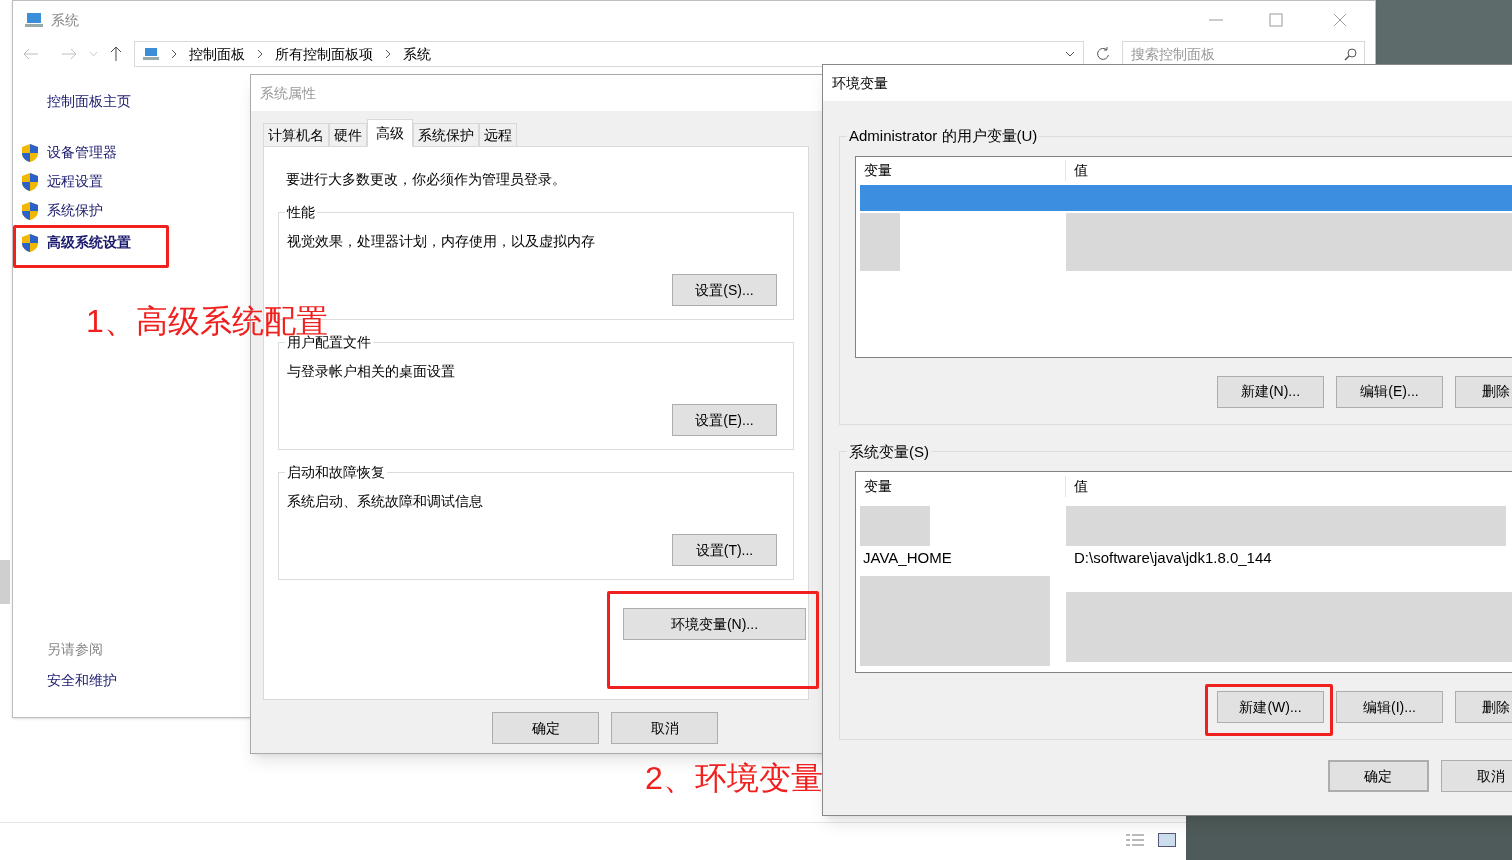 This screenshot has height=860, width=1512. I want to click on up-arrow-icon, so click(115, 54).